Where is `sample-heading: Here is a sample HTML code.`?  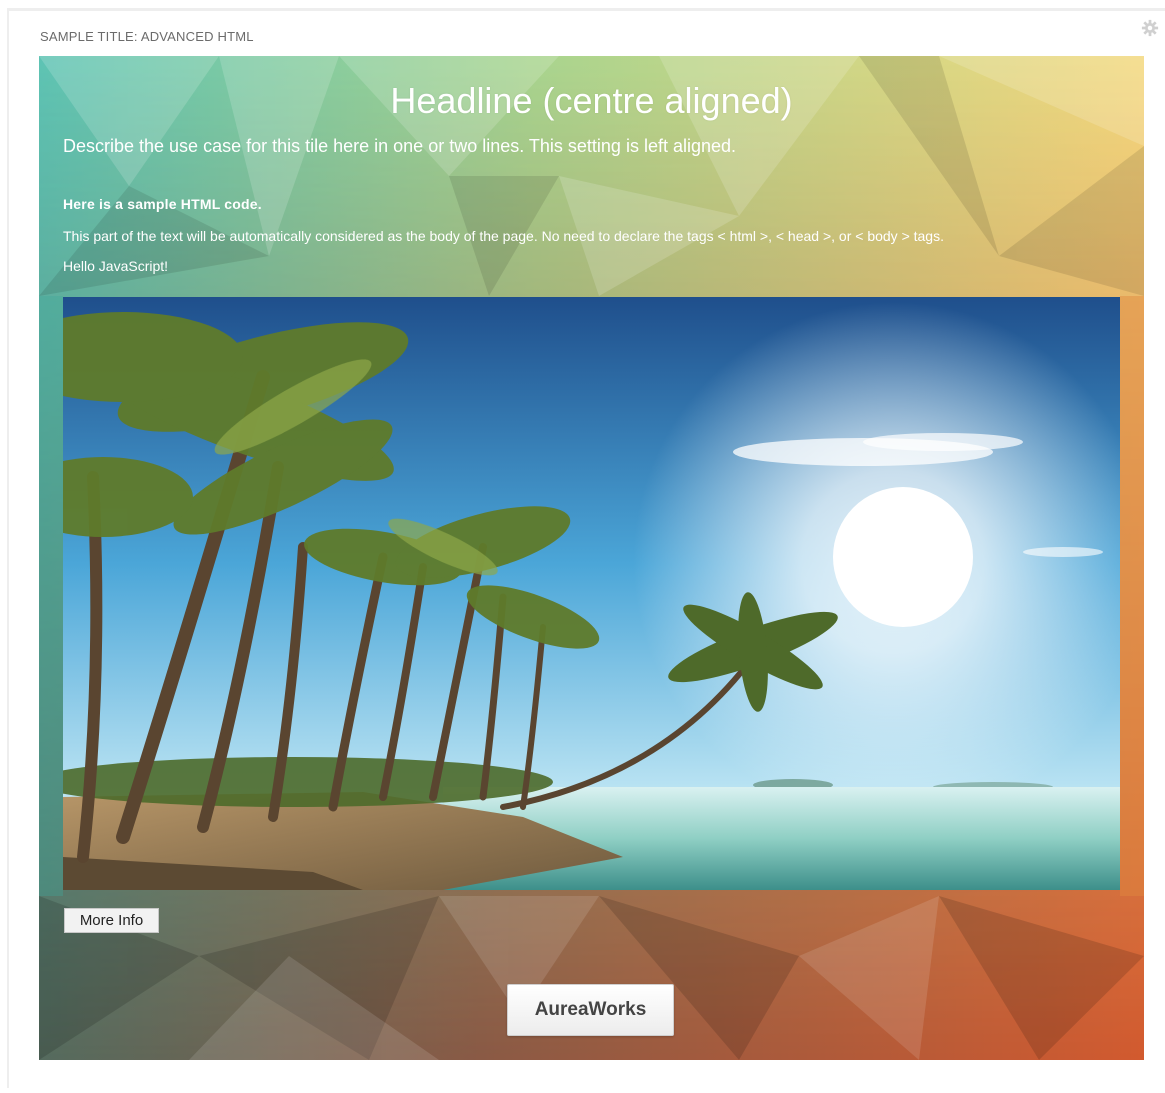 sample-heading: Here is a sample HTML code. is located at coordinates (162, 204).